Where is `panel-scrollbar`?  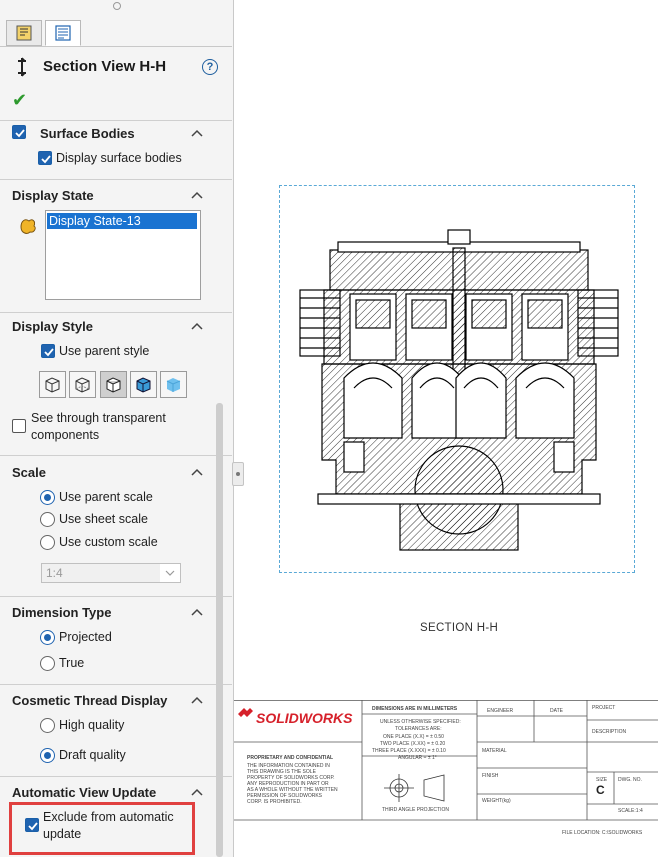
panel-scrollbar is located at coordinates (219, 630).